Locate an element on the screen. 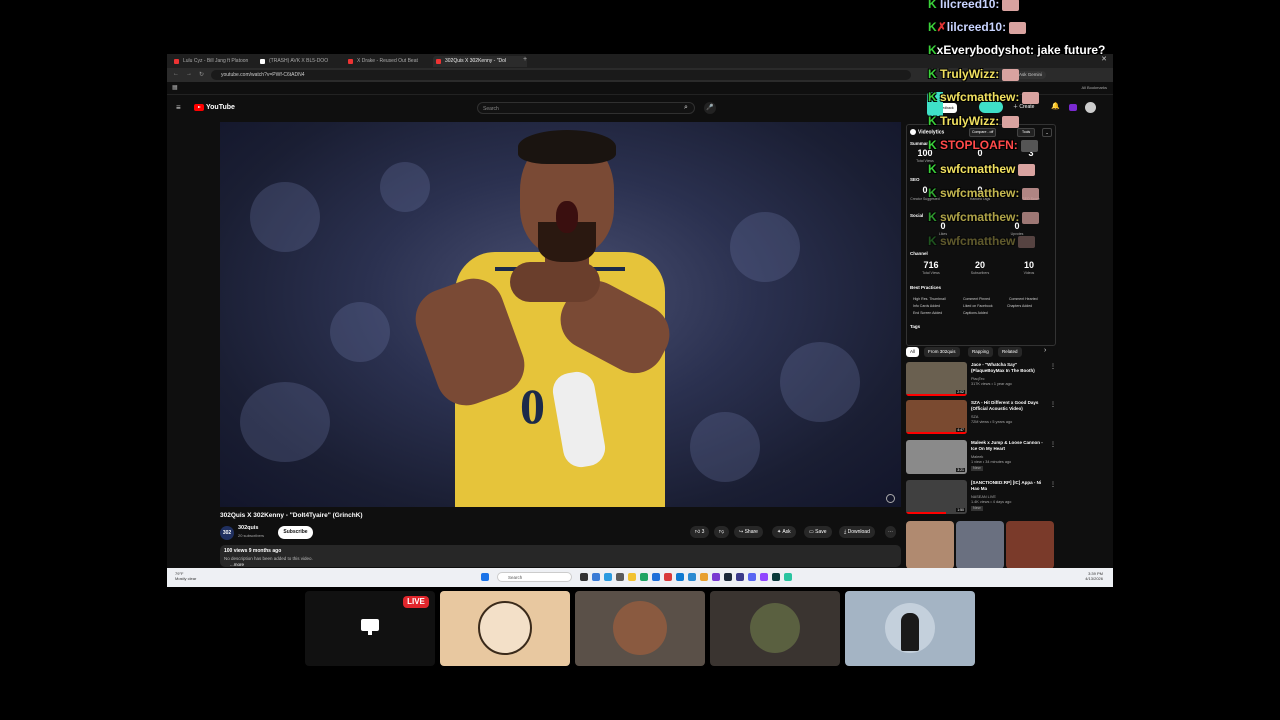 The width and height of the screenshot is (1280, 720). forward-icon: → is located at coordinates (189, 74).